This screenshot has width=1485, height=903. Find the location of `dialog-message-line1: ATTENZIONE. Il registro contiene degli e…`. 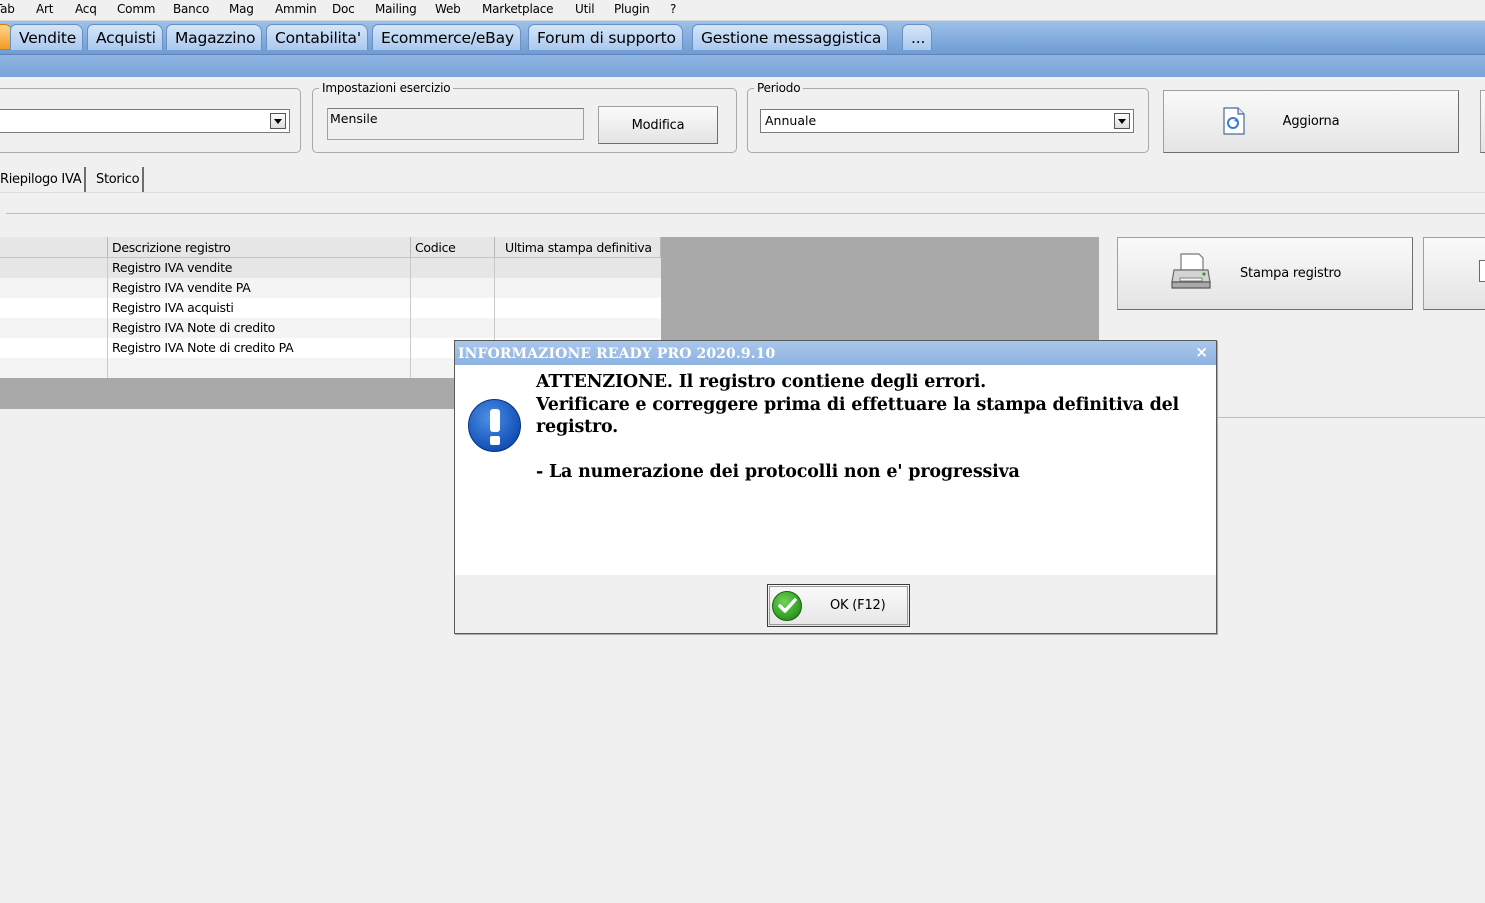

dialog-message-line1: ATTENZIONE. Il registro contiene degli e… is located at coordinates (761, 382).